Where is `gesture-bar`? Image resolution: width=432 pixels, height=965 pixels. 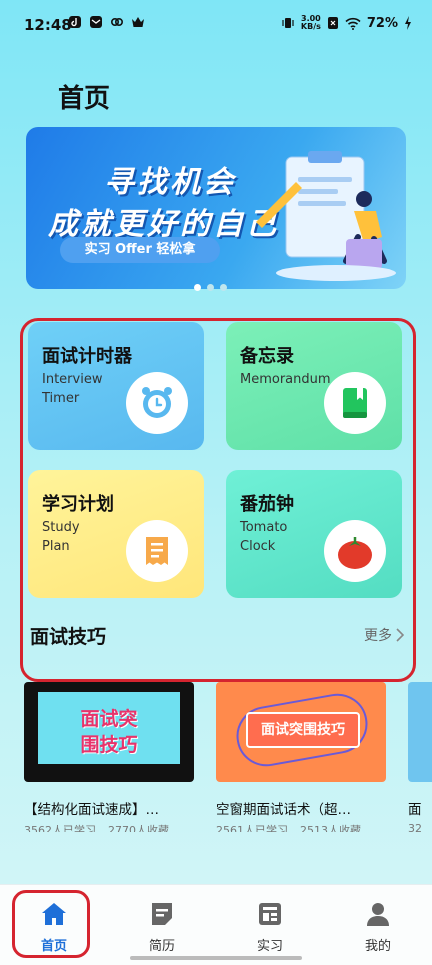 gesture-bar is located at coordinates (216, 958).